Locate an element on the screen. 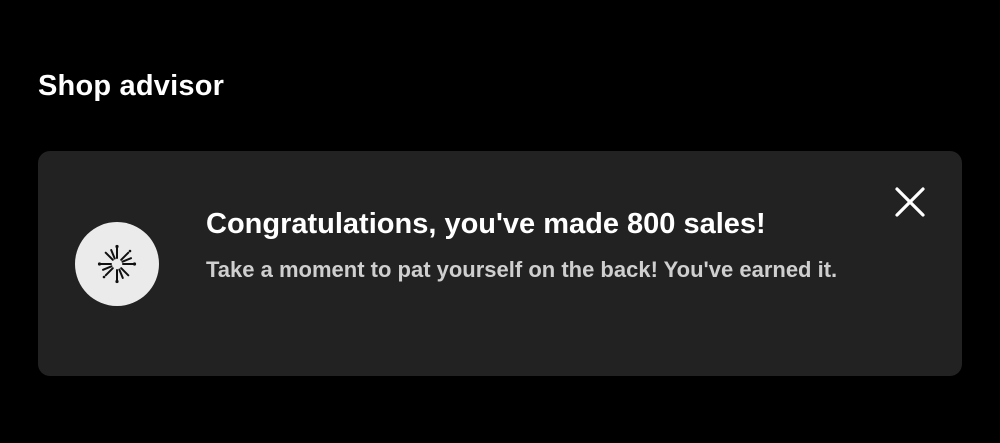 This screenshot has width=1000, height=443. close-button is located at coordinates (910, 202).